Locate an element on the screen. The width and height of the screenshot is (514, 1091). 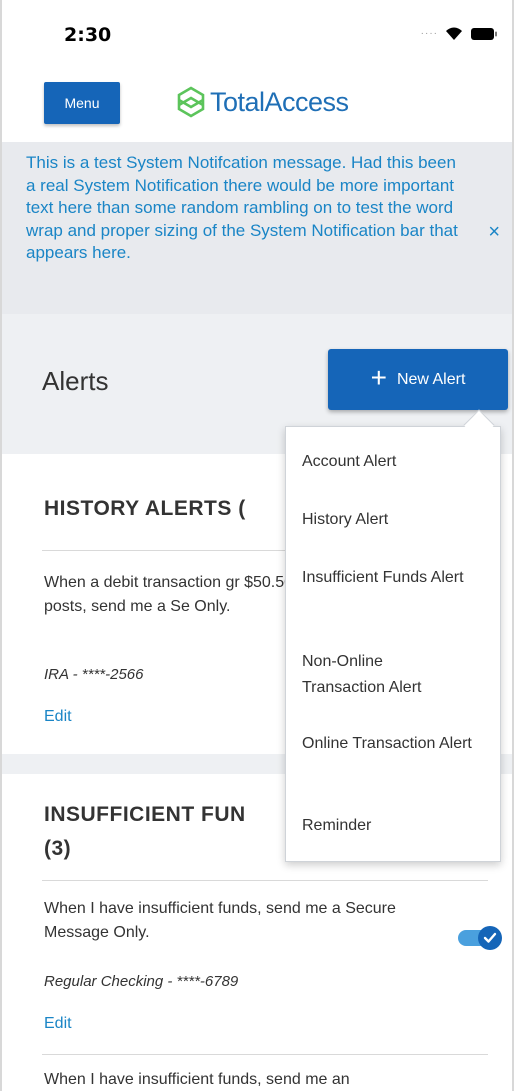
page-title: Alerts is located at coordinates (75, 381).